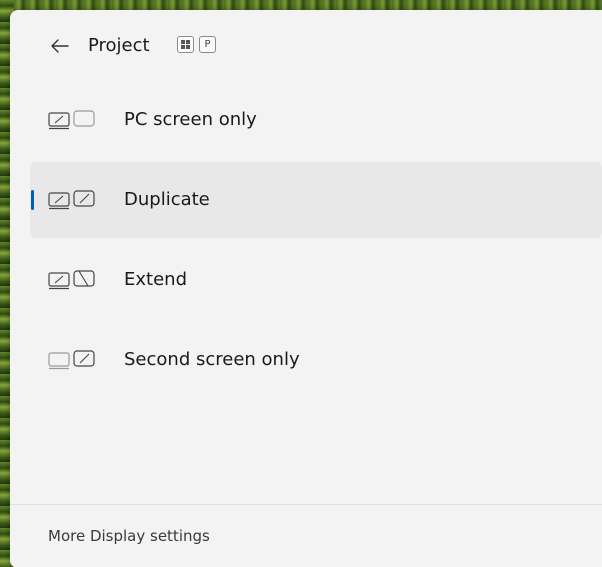  Describe the element at coordinates (316, 360) in the screenshot. I see `option-second-screen-only: Second screen only` at that location.